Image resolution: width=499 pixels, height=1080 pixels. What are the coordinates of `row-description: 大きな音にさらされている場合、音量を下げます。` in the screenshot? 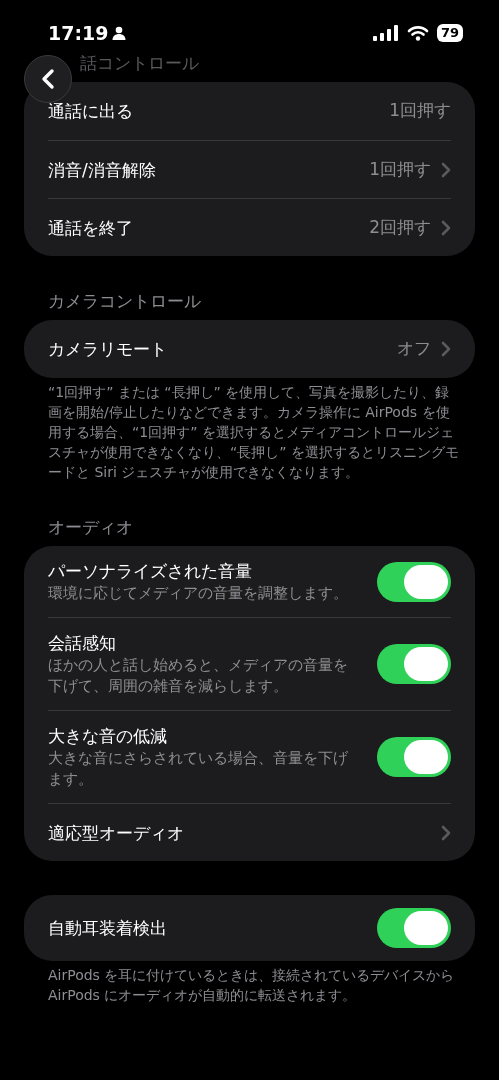 It's located at (198, 769).